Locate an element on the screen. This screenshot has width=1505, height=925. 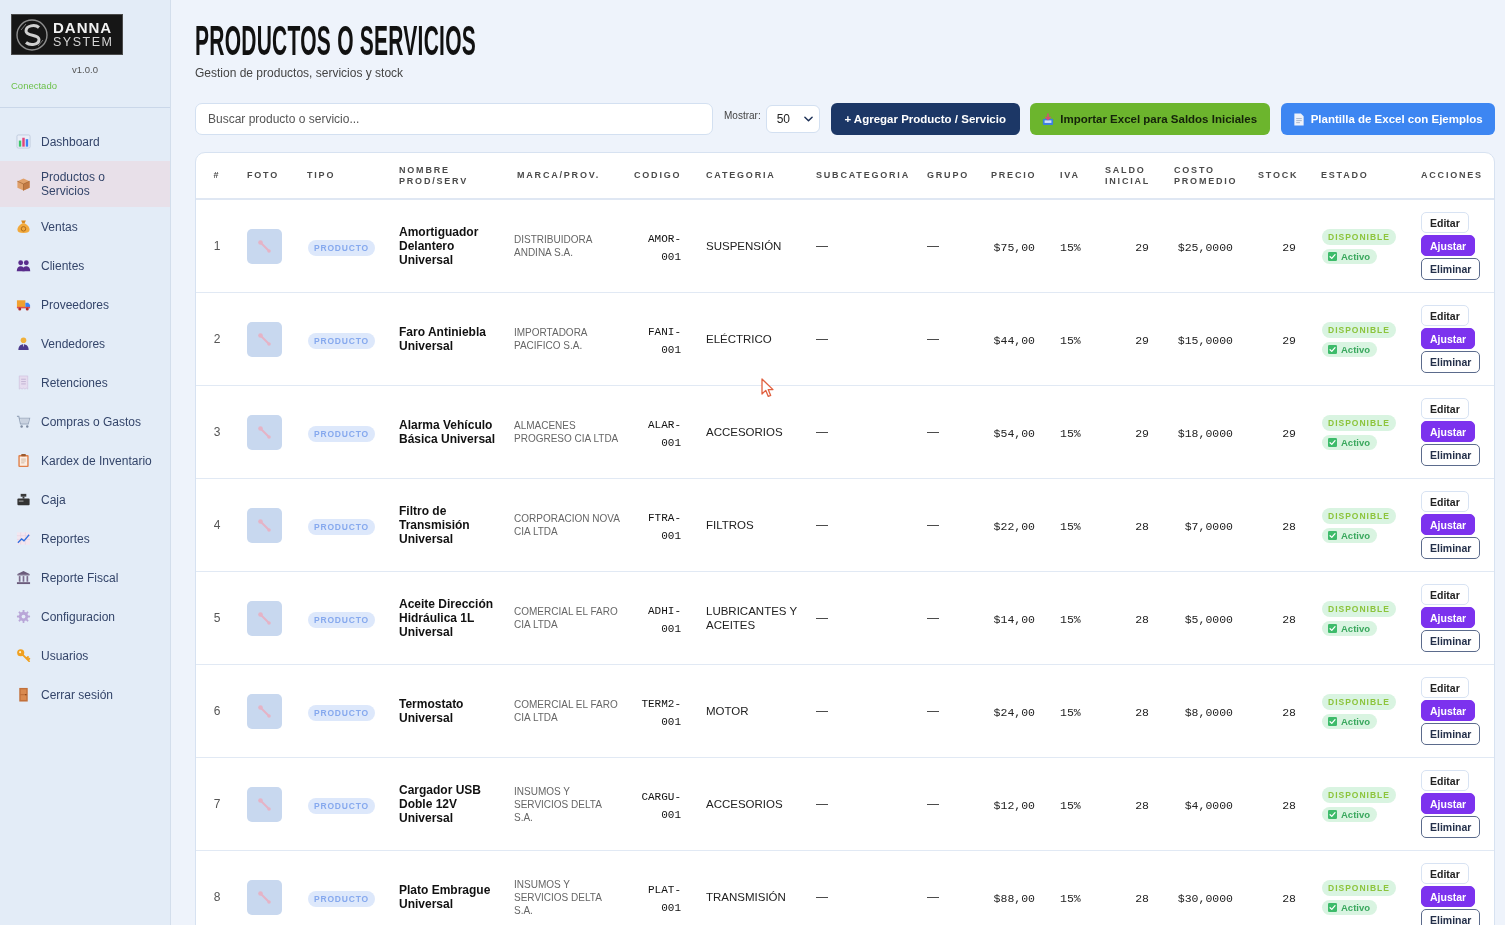
add-product-button: + Agregar Producto / Servicio is located at coordinates (925, 119).